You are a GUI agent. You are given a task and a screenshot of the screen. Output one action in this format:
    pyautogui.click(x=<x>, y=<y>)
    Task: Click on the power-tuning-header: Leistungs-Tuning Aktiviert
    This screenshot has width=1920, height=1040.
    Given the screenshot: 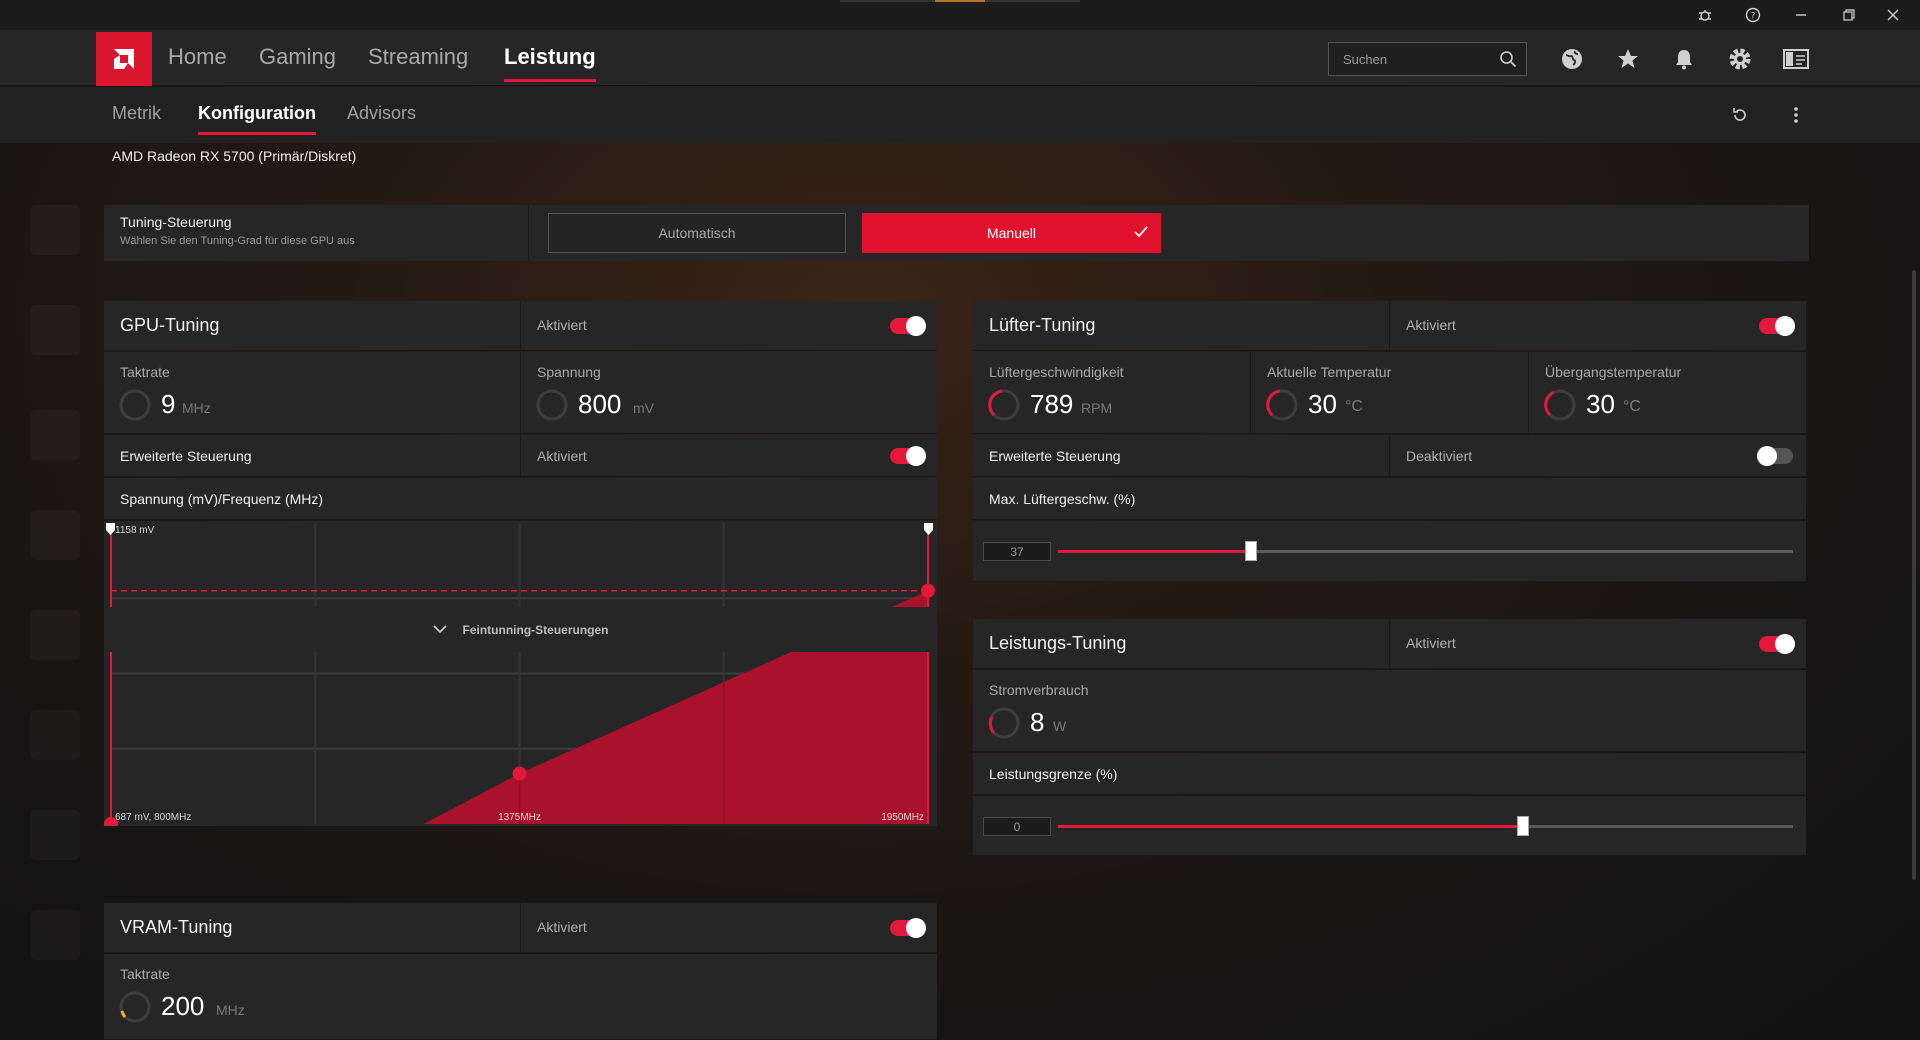 What is the action you would take?
    pyautogui.click(x=1389, y=644)
    